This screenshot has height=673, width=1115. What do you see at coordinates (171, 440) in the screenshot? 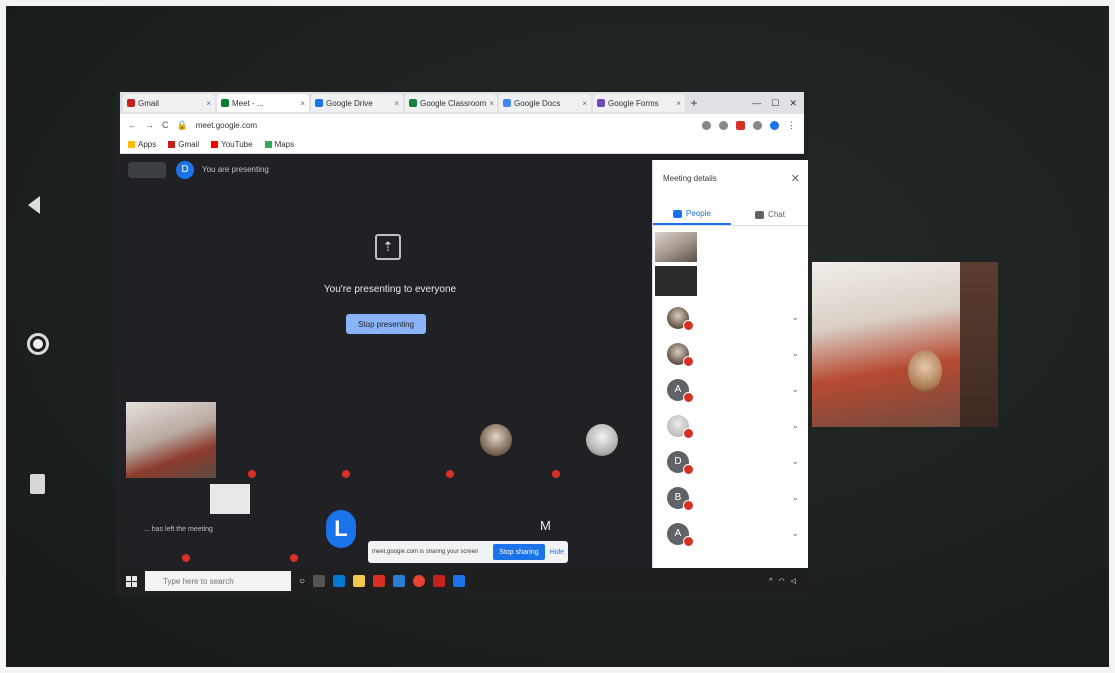
I see `participant-video-tile` at bounding box center [171, 440].